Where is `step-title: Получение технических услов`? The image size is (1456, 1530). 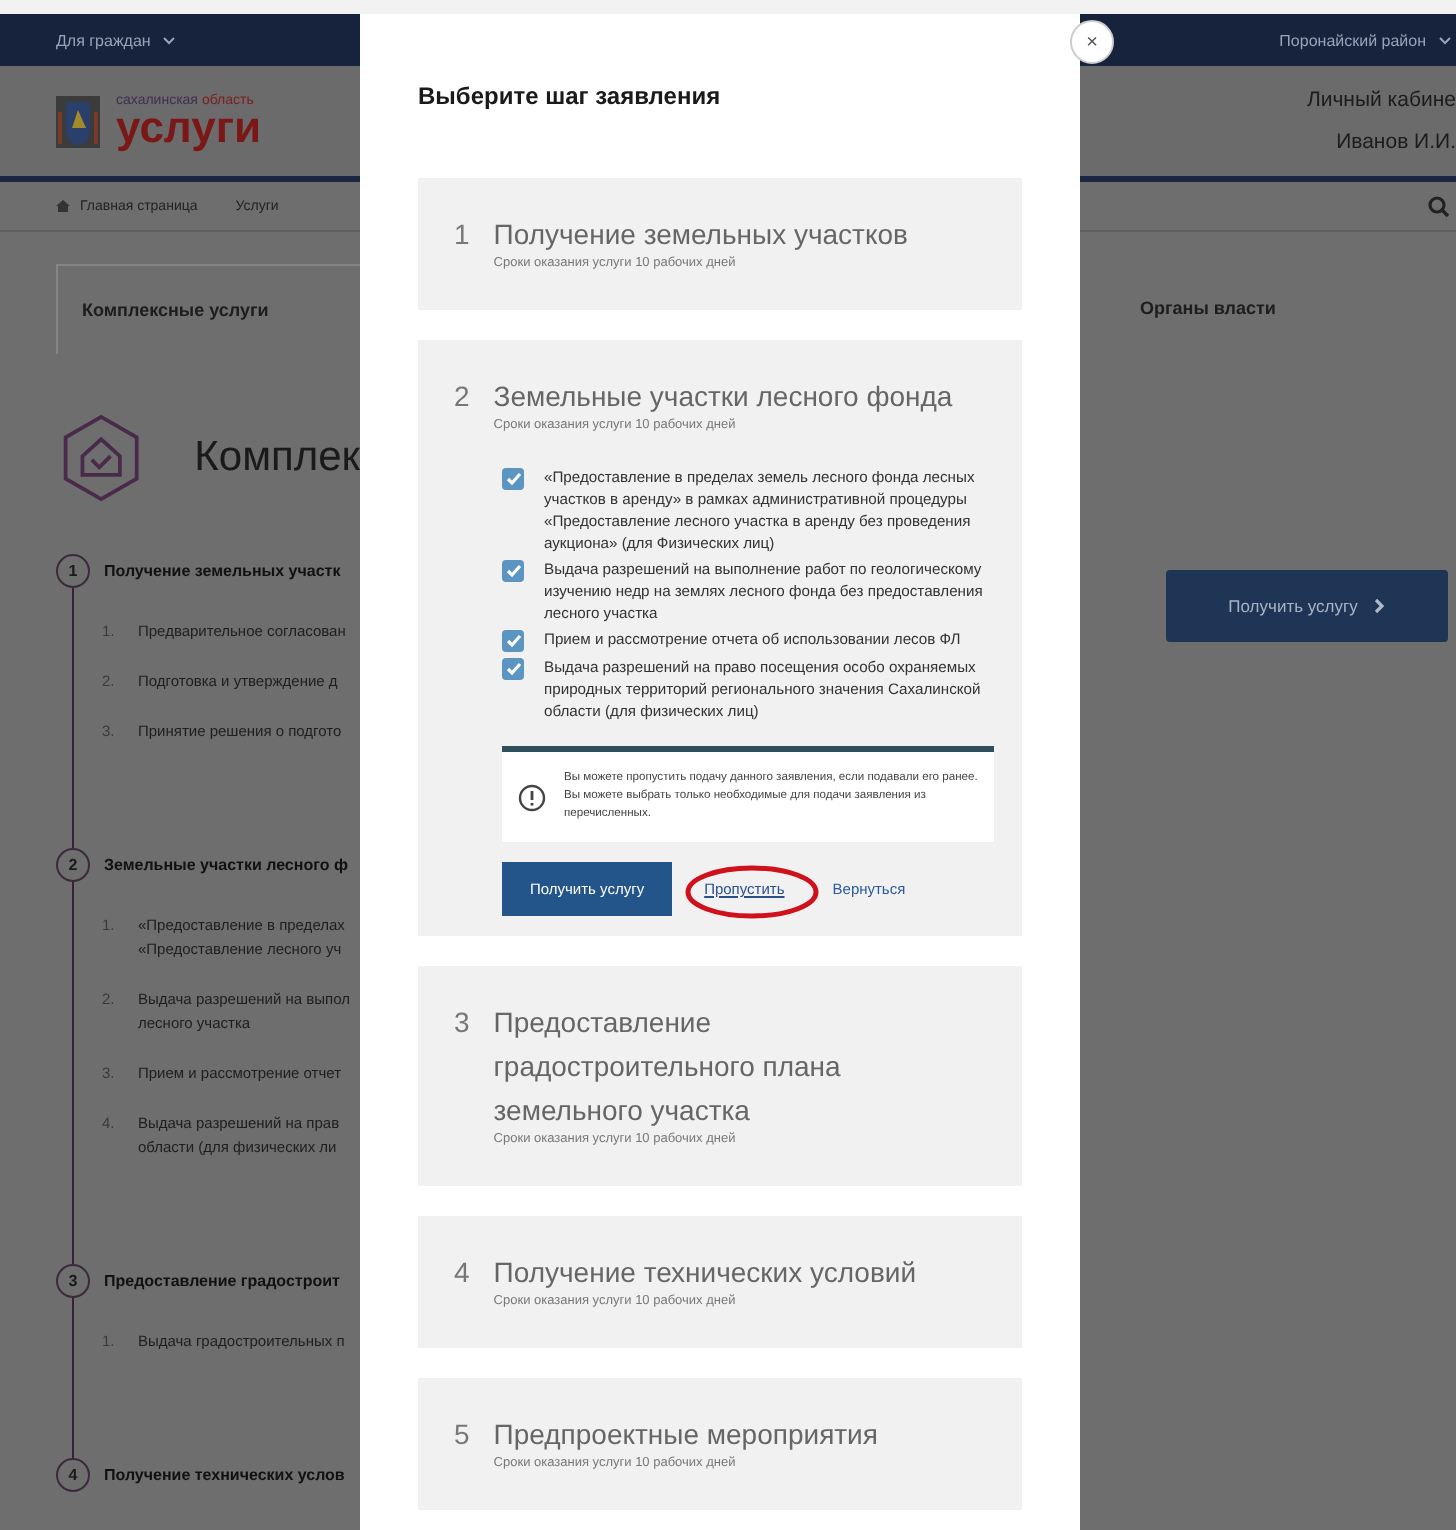
step-title: Получение технических услов is located at coordinates (224, 1475).